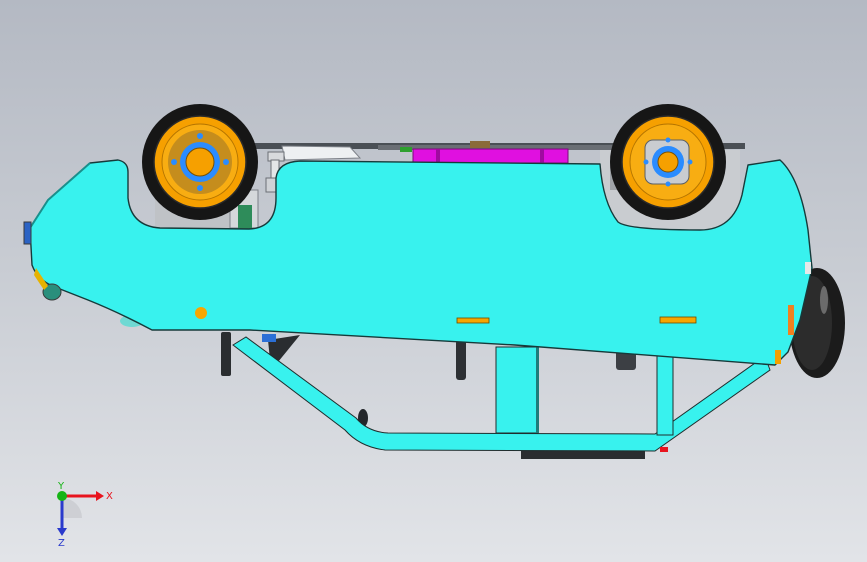 The image size is (867, 562). Describe the element at coordinates (62, 532) in the screenshot. I see `z-axis-arrowhead` at that location.